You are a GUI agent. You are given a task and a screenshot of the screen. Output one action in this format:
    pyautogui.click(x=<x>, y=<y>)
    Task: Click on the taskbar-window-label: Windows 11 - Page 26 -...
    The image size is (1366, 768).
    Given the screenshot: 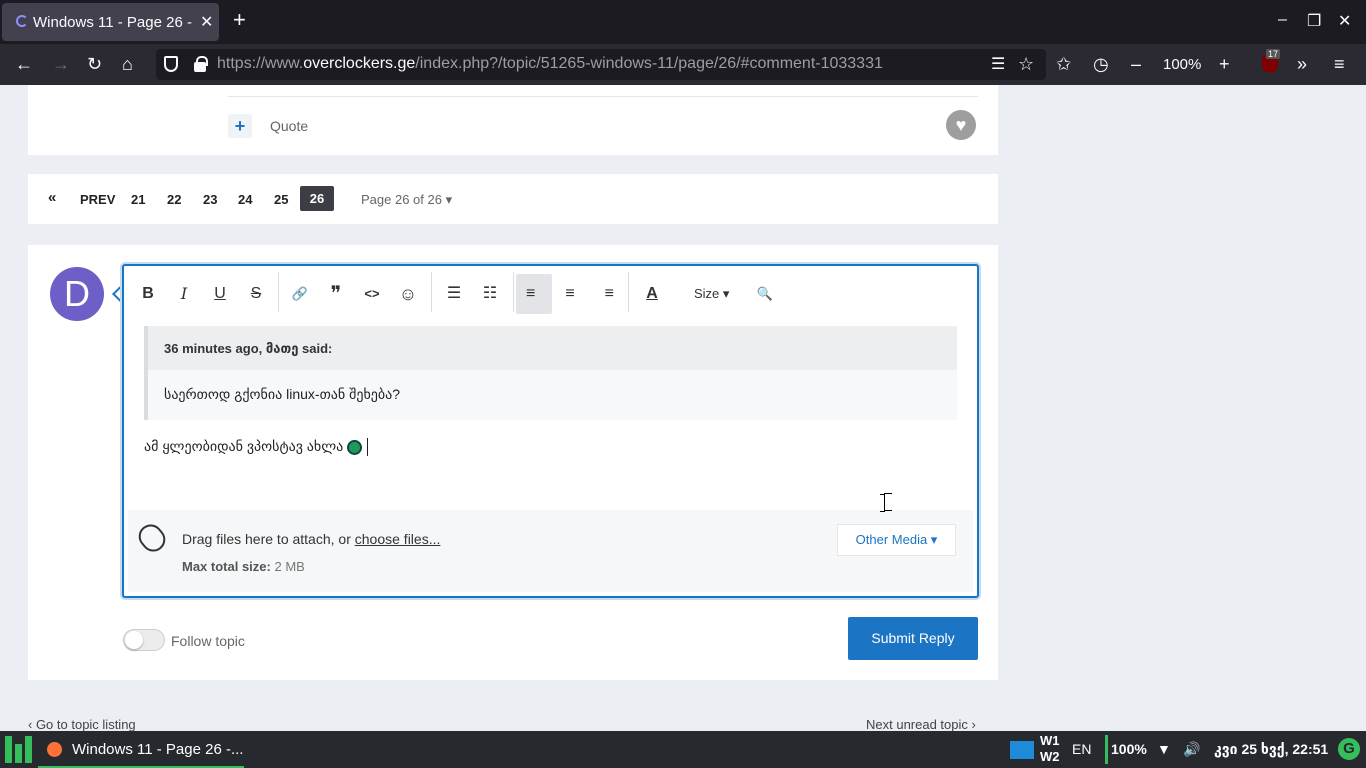 What is the action you would take?
    pyautogui.click(x=158, y=749)
    